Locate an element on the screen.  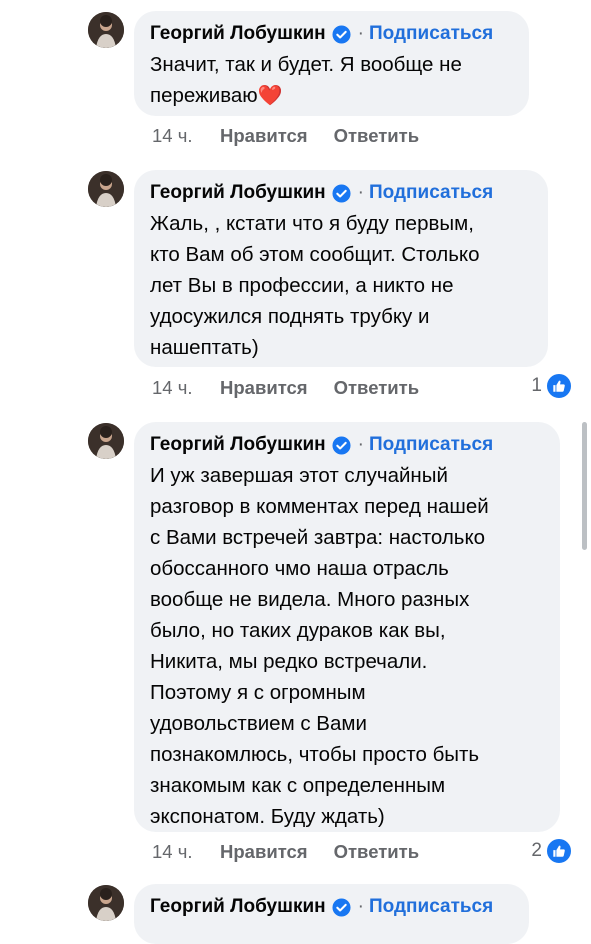
comment-line: нашептать) is located at coordinates (204, 347).